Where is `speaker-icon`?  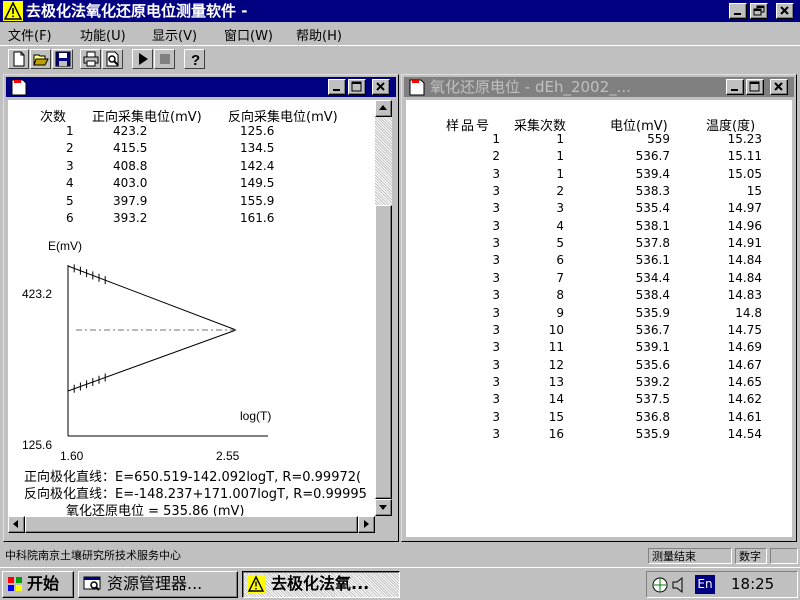
speaker-icon is located at coordinates (679, 585).